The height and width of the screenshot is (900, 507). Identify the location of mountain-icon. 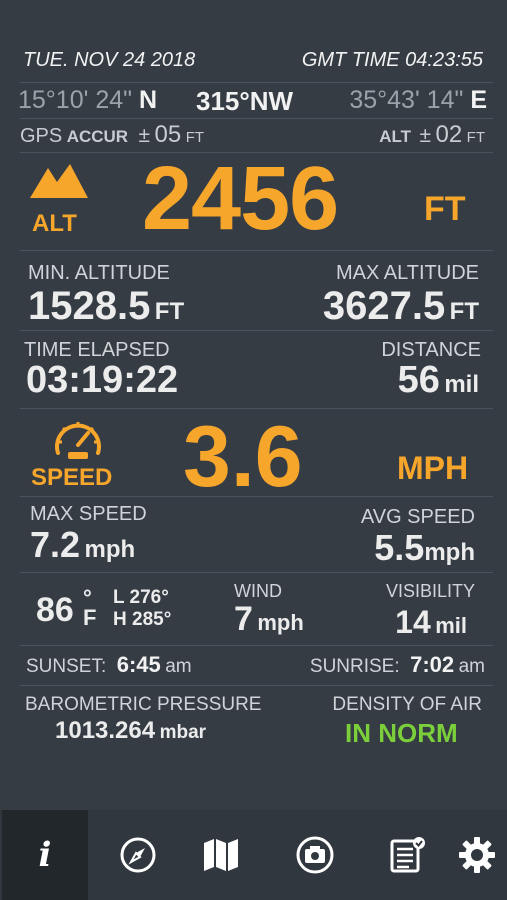
(59, 181).